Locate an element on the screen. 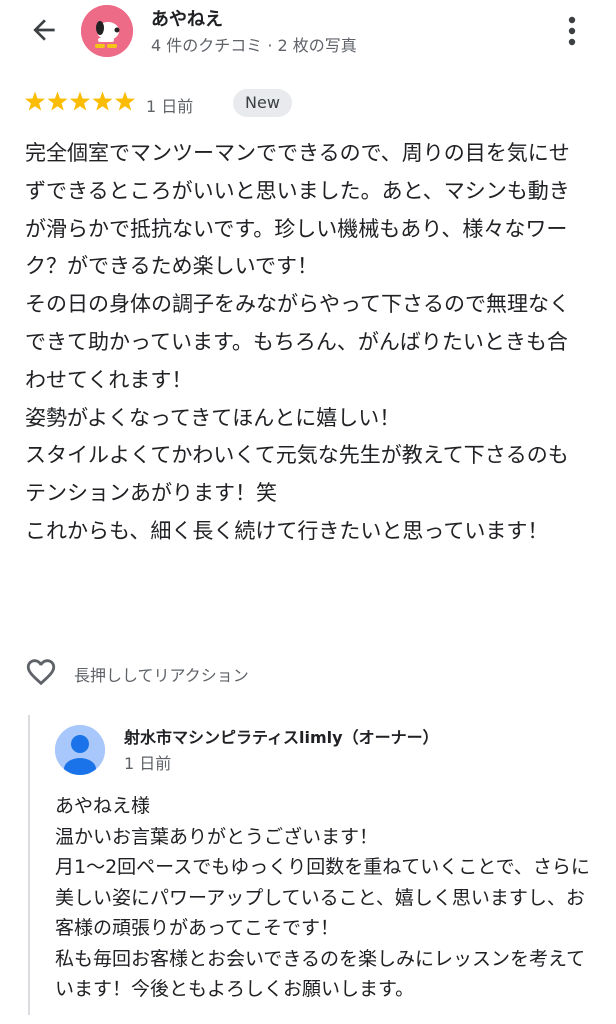 The width and height of the screenshot is (616, 1024). snoopy-avatar-icon is located at coordinates (107, 31).